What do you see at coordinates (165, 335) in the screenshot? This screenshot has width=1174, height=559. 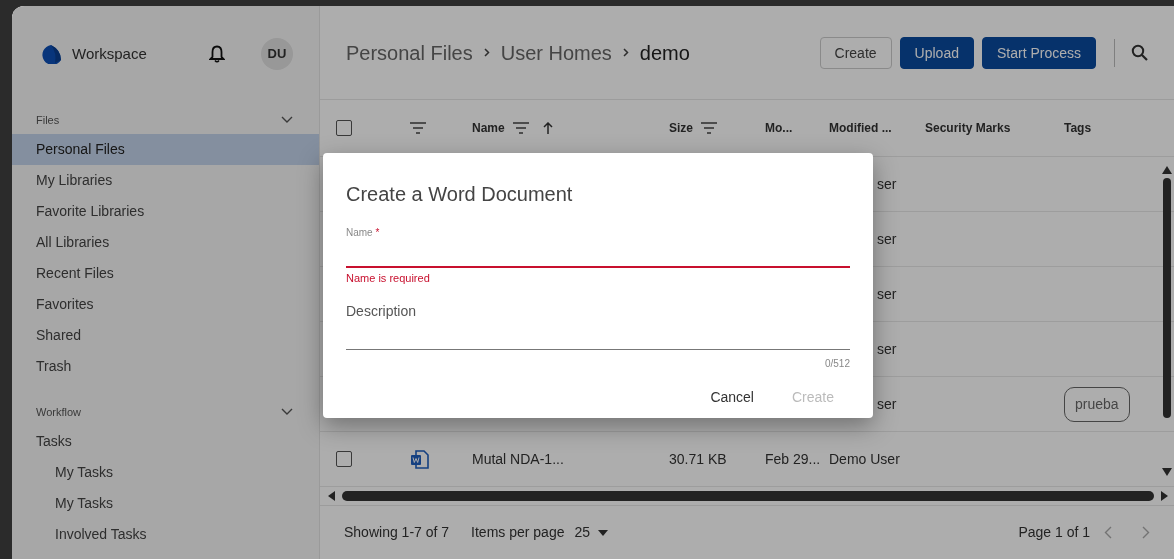 I see `sidebar-item: Shared` at bounding box center [165, 335].